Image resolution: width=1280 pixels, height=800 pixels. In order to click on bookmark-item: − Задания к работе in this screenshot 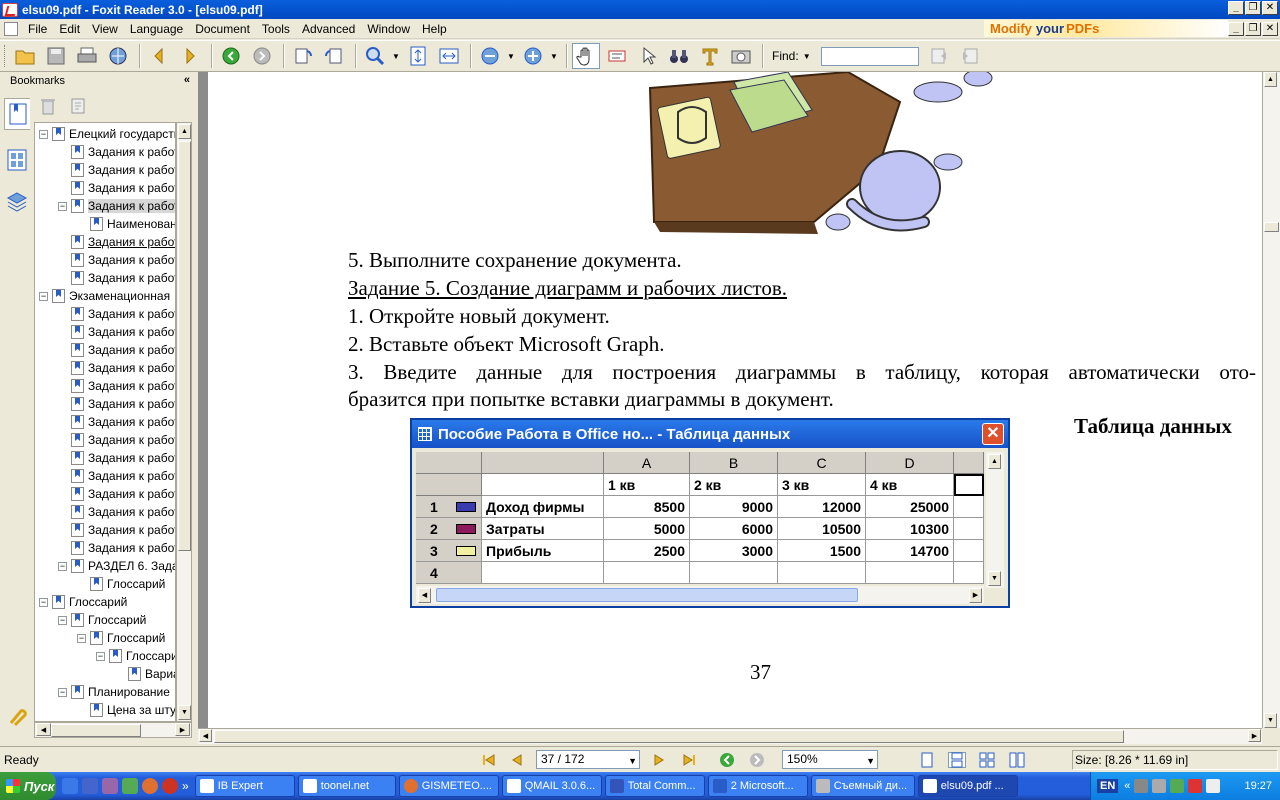, I will do `click(116, 206)`.